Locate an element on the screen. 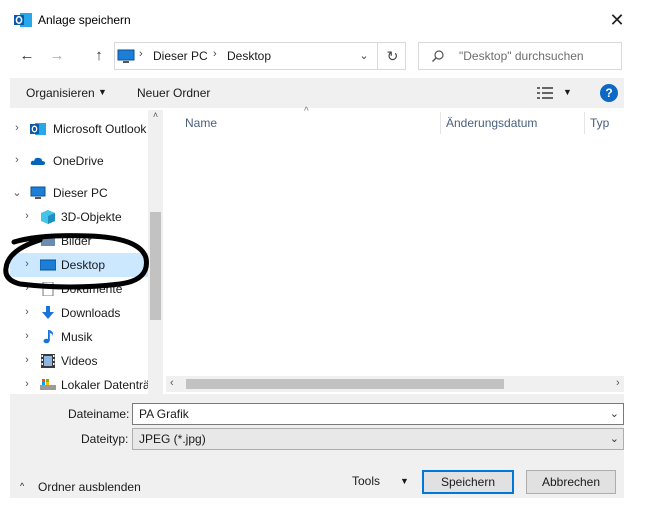 The image size is (646, 509). scroll-up-icon: ˄ is located at coordinates (155, 117).